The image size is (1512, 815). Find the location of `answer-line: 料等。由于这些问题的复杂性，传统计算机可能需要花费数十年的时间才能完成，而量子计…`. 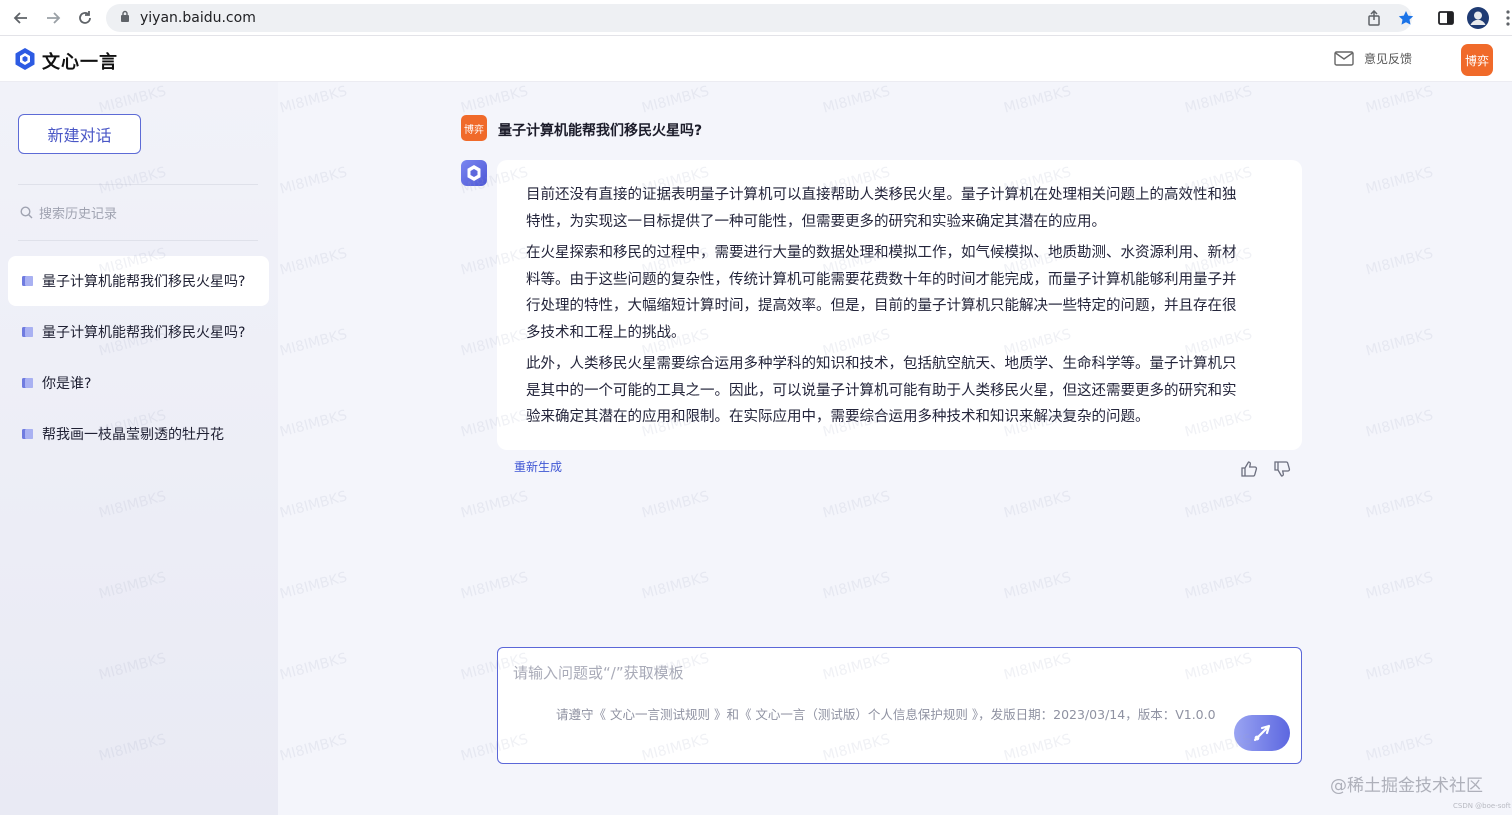

answer-line: 料等。由于这些问题的复杂性，传统计算机可能需要花费数十年的时间才能完成，而量子计… is located at coordinates (881, 279).